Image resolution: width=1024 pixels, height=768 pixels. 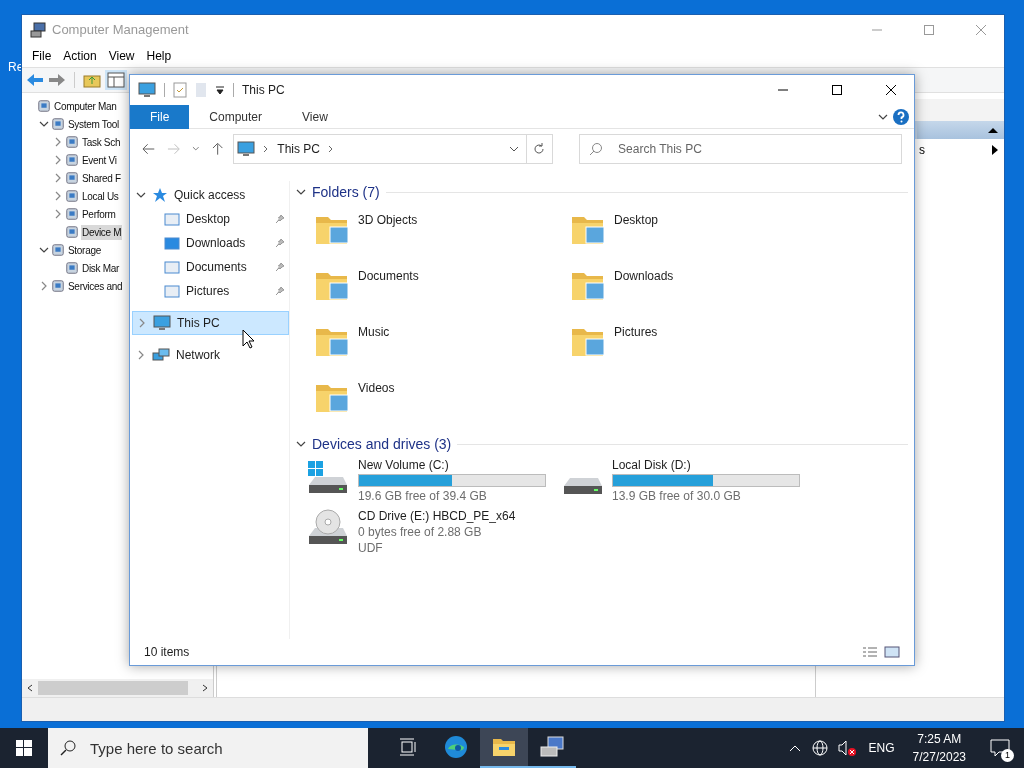 What do you see at coordinates (113, 688) in the screenshot?
I see `scrollbar-thumb` at bounding box center [113, 688].